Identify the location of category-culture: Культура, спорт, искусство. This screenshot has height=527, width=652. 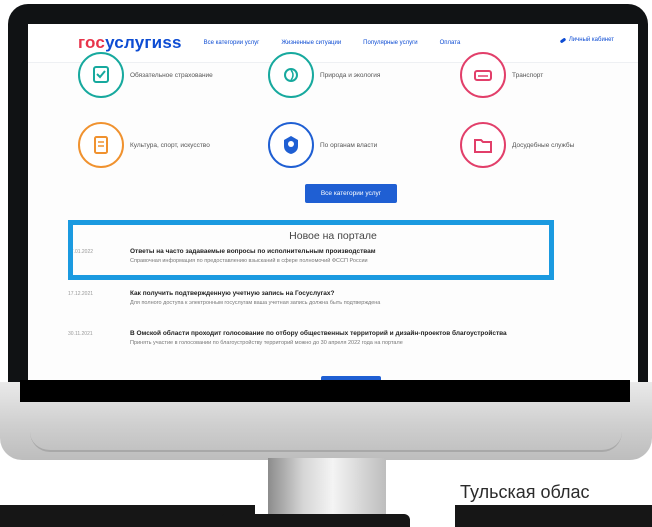
(144, 145).